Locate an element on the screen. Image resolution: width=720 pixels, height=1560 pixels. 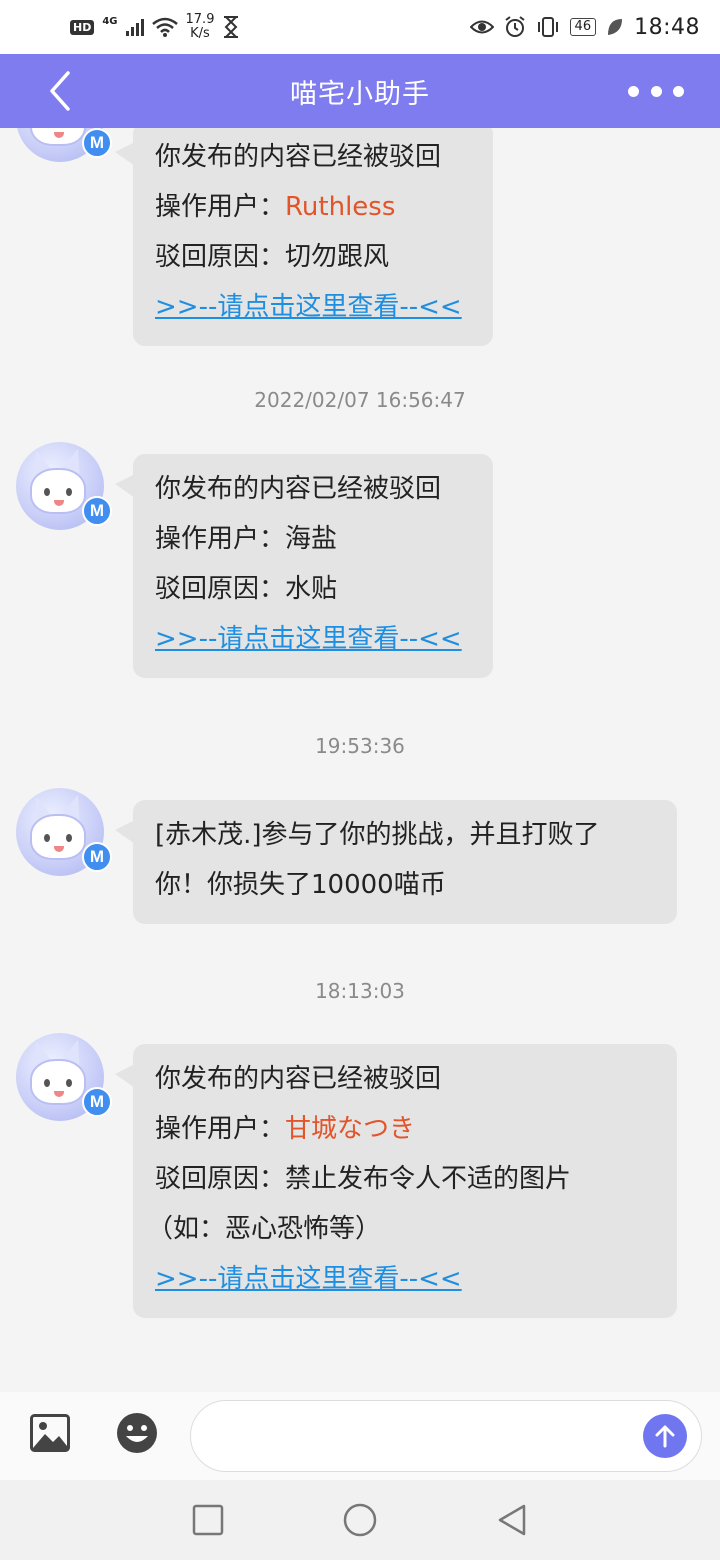
more-button is located at coordinates (656, 91).